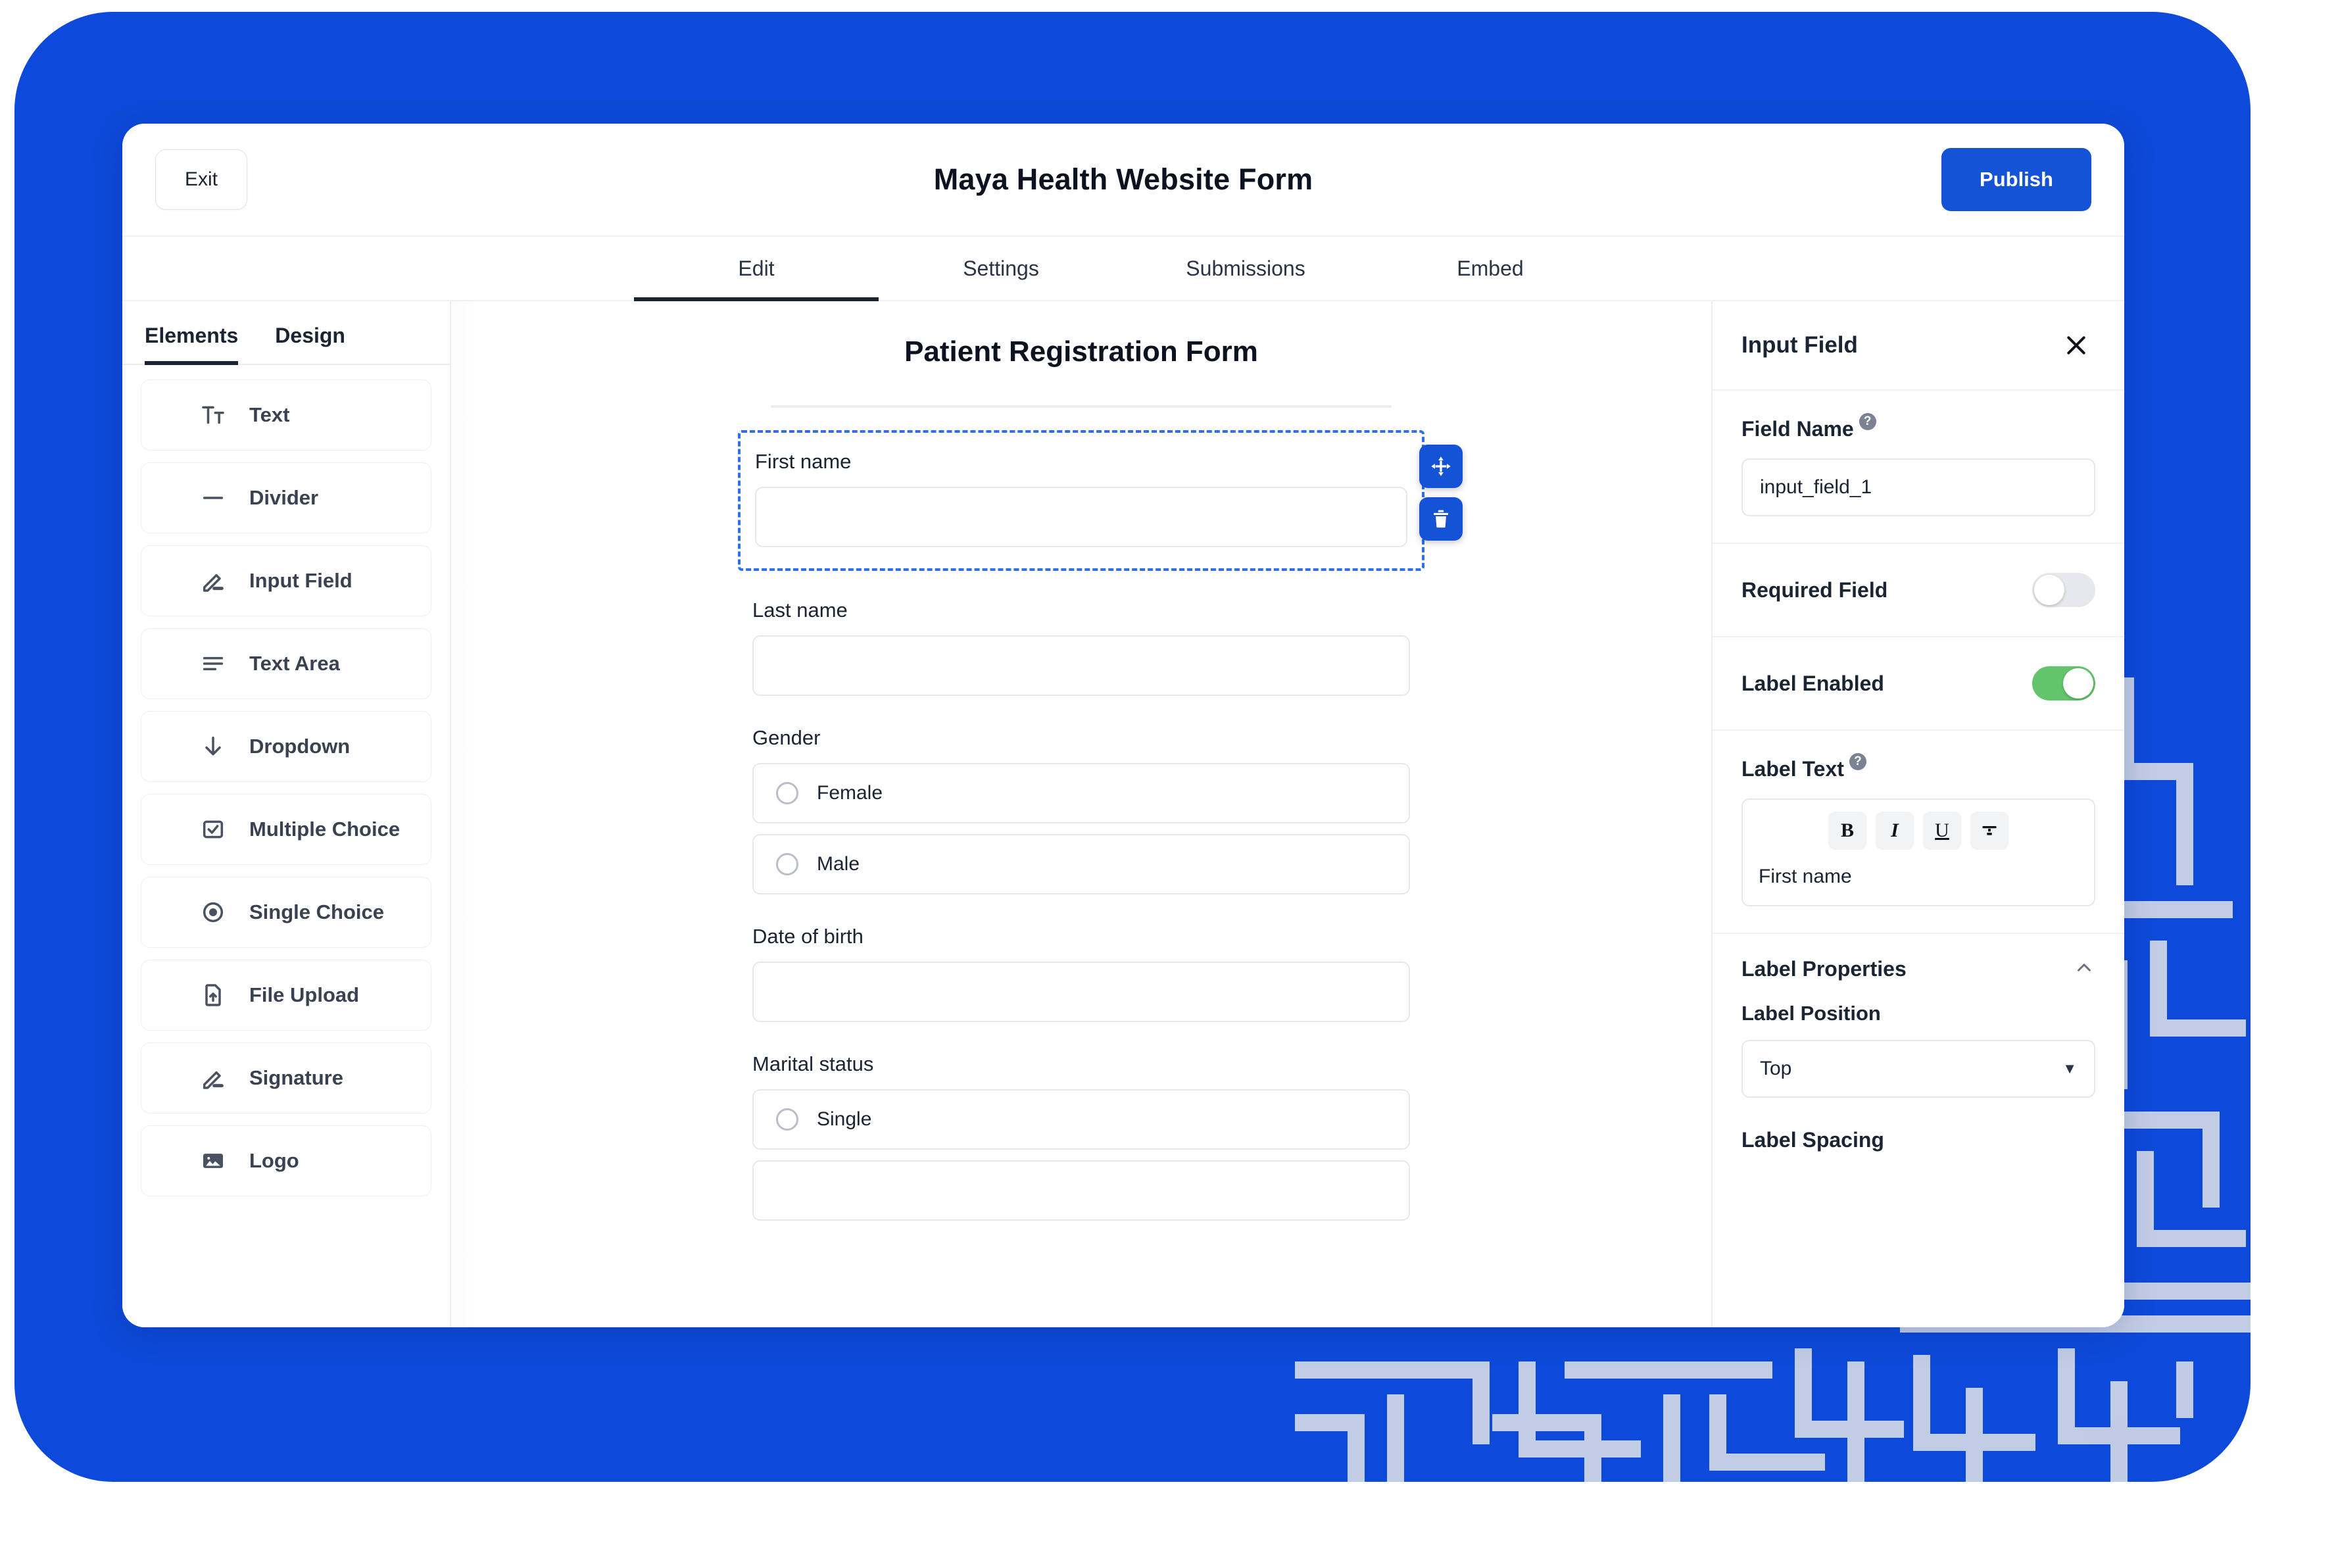 The height and width of the screenshot is (1568, 2336). Describe the element at coordinates (1081, 793) in the screenshot. I see `radio-option-female: Female` at that location.